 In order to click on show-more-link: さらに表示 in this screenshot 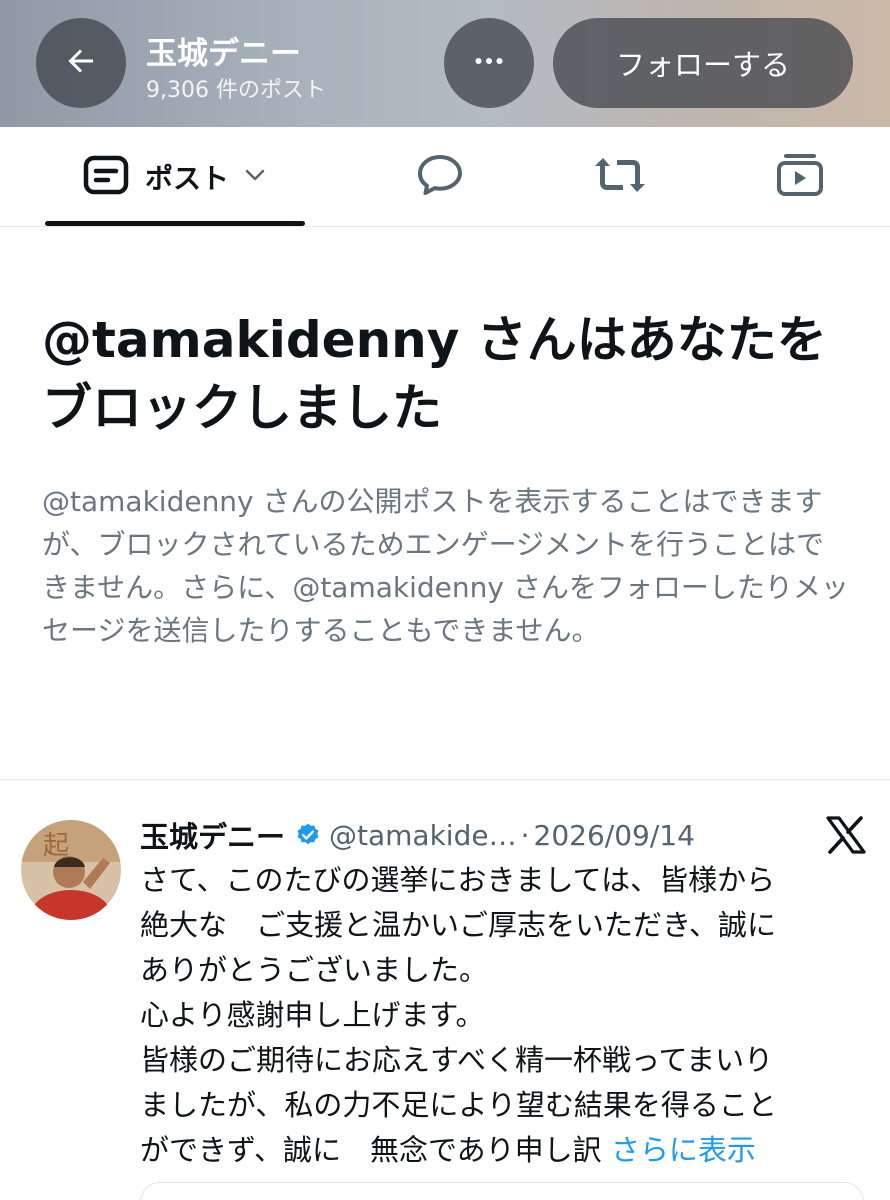, I will do `click(683, 1150)`.